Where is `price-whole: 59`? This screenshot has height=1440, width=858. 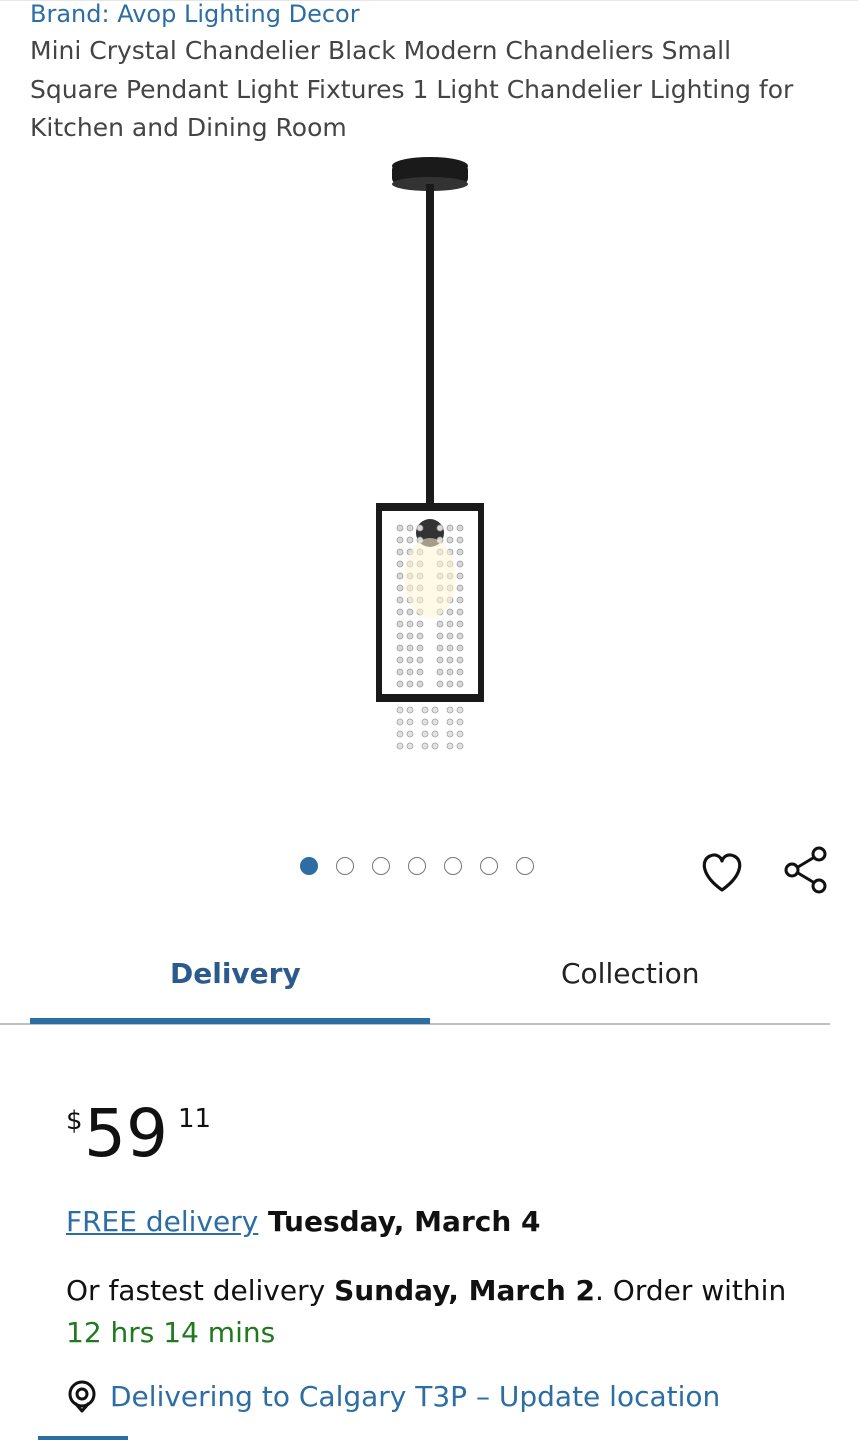
price-whole: 59 is located at coordinates (126, 1133).